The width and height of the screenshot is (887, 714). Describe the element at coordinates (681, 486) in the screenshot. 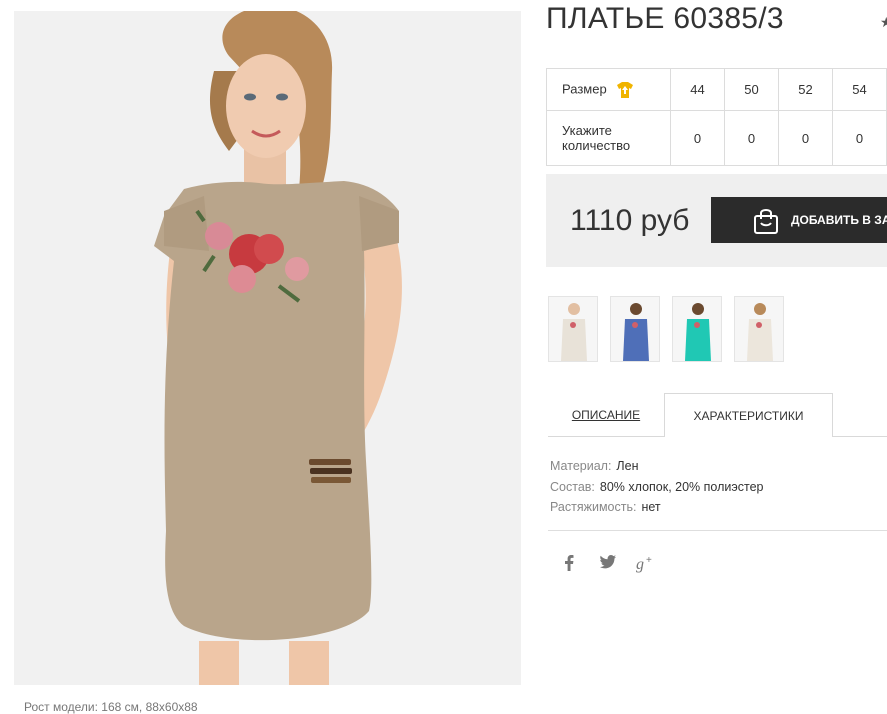

I see `spec-value: 80% хлопок, 20% полиэстер` at that location.